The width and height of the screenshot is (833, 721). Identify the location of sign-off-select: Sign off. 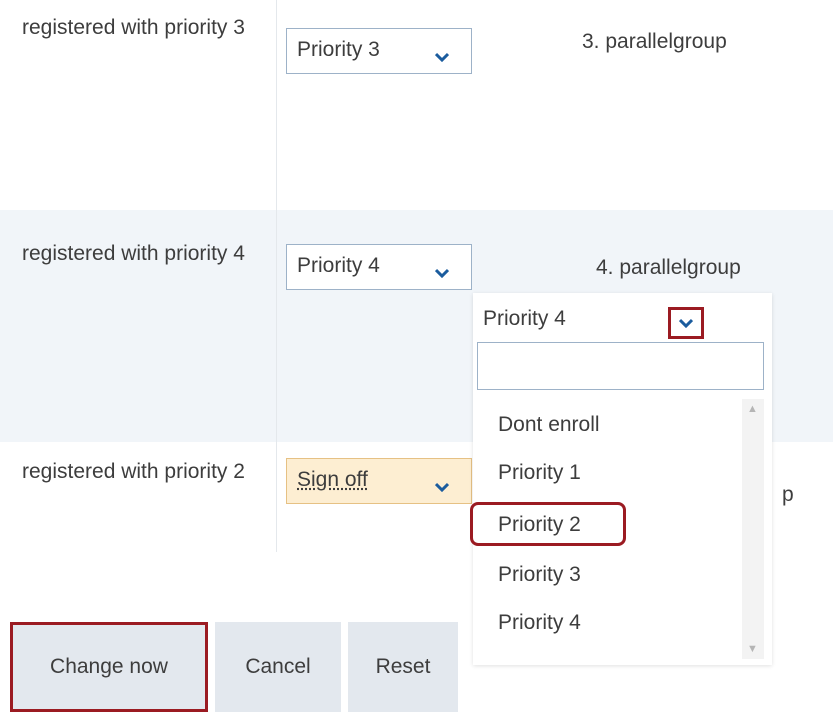
(379, 481).